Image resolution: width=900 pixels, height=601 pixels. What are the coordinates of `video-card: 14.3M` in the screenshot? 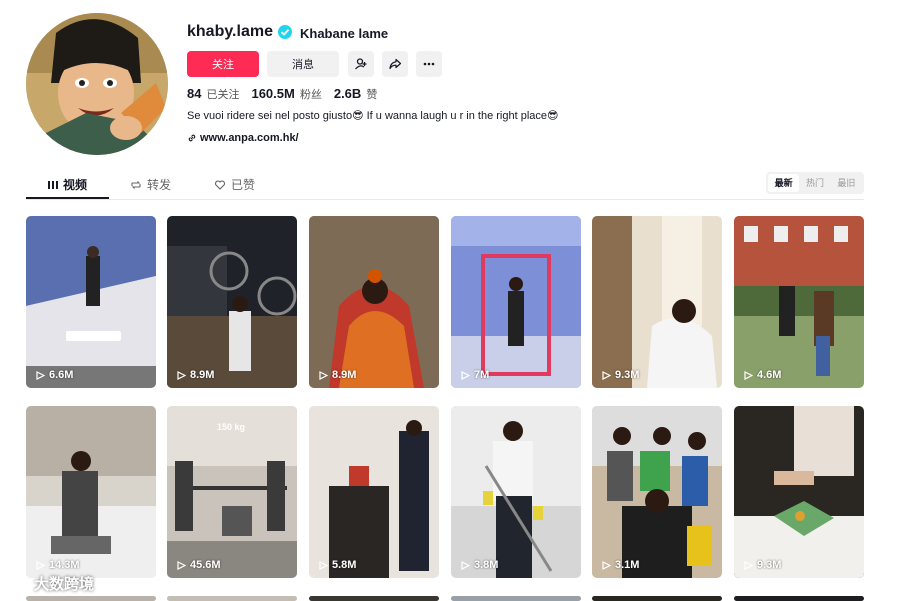 It's located at (91, 492).